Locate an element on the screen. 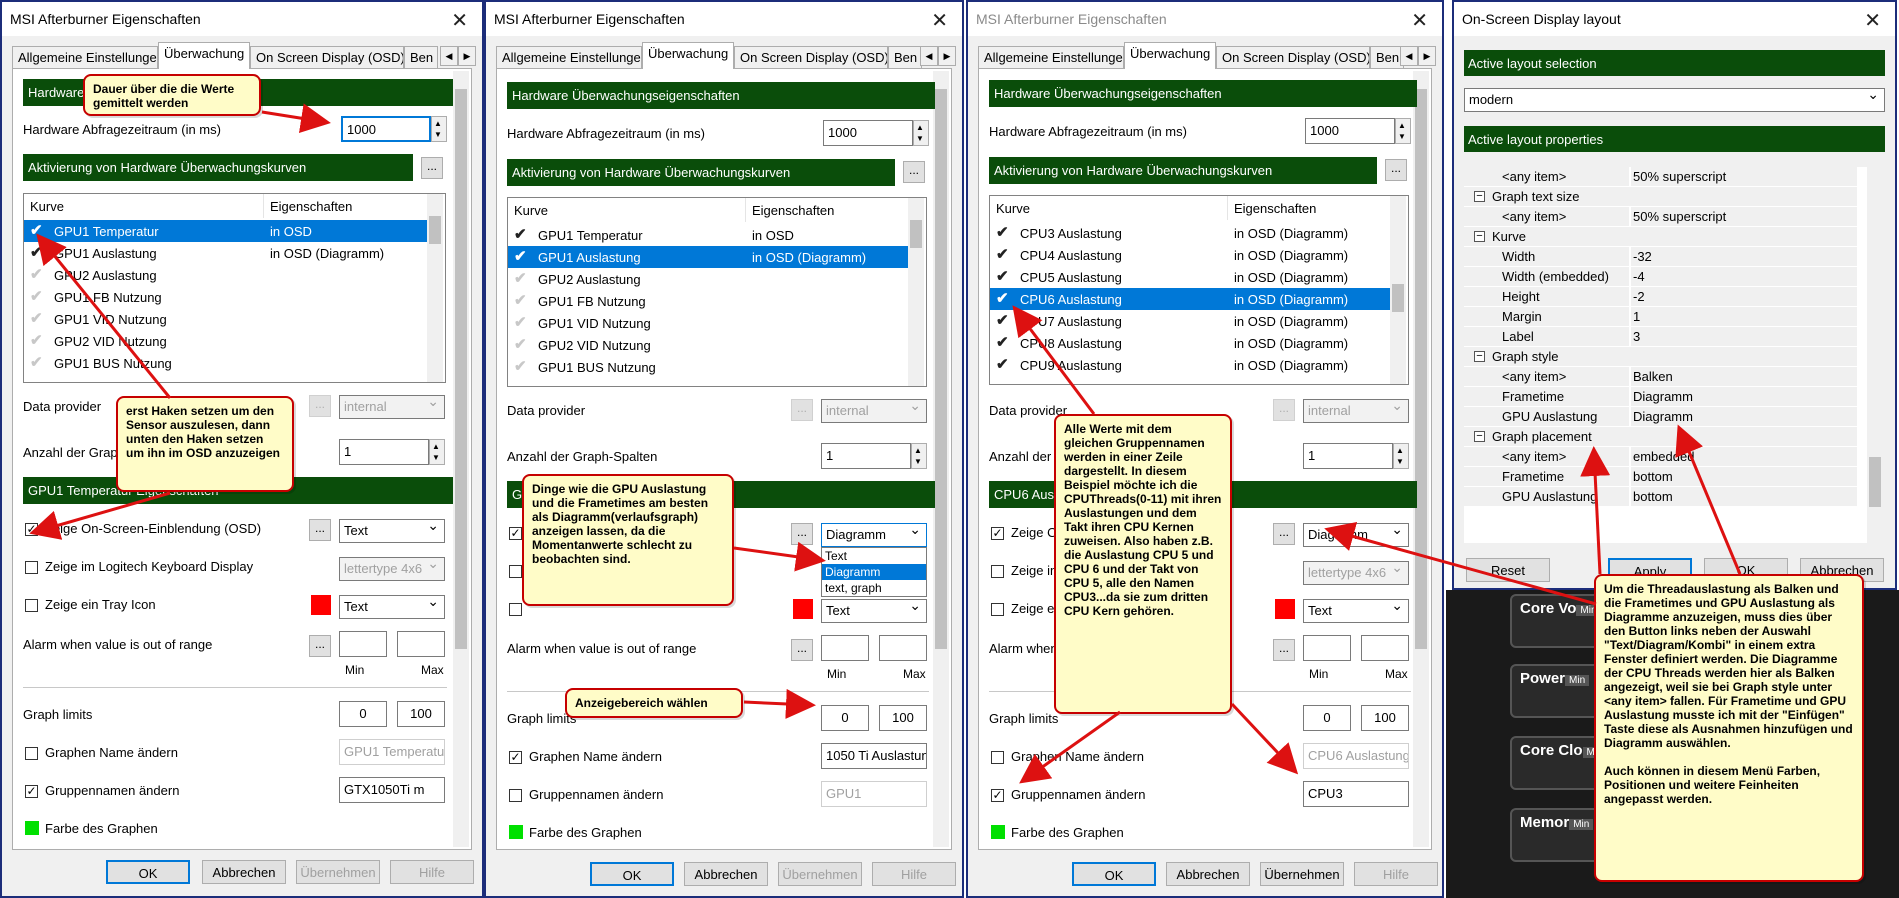 This screenshot has width=1899, height=898. property-row: Width (embedded) -4 is located at coordinates (1660, 277).